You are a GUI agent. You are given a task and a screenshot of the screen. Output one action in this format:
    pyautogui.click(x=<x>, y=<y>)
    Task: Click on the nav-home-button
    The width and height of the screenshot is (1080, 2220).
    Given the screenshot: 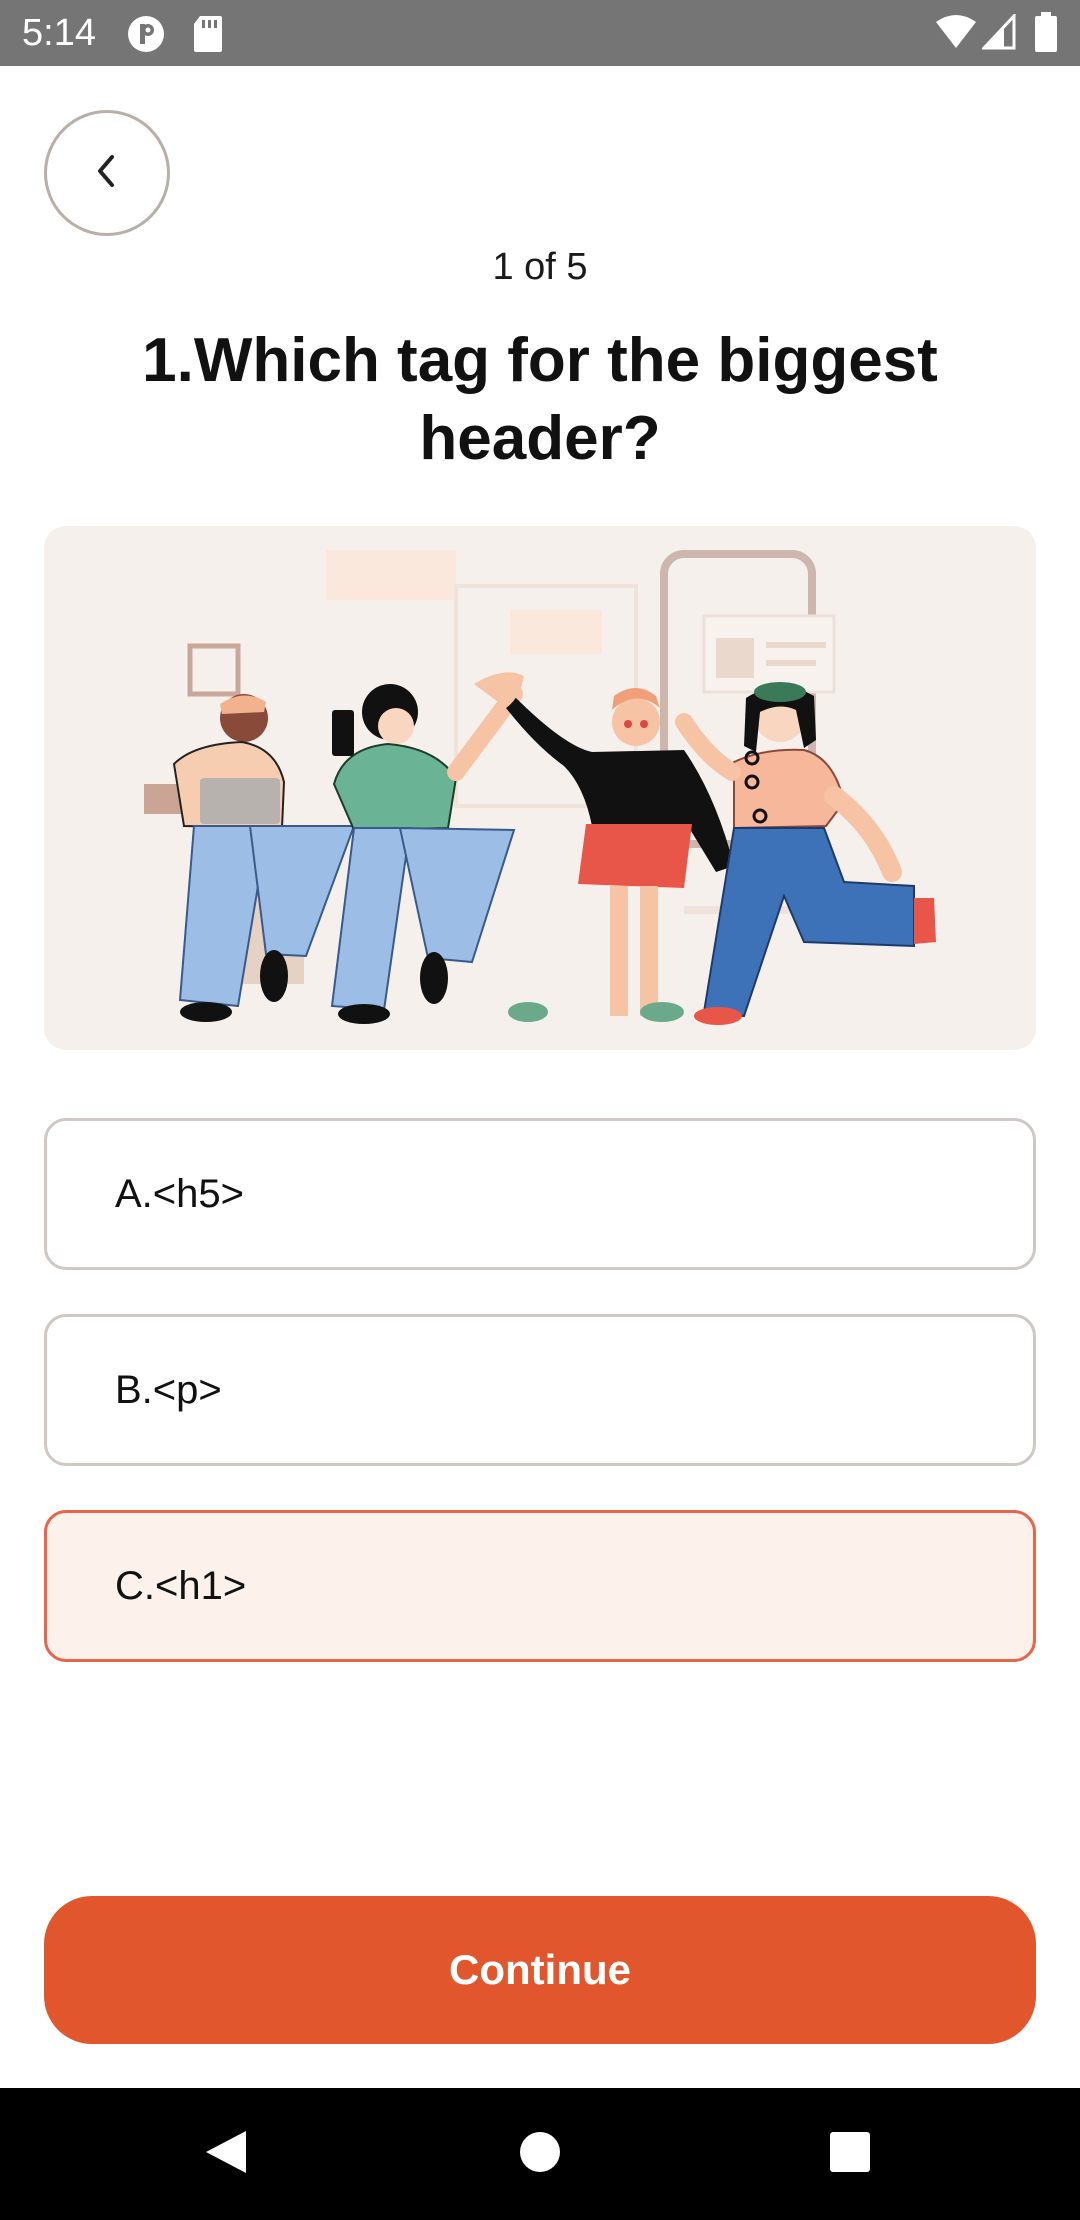 What is the action you would take?
    pyautogui.click(x=540, y=2154)
    